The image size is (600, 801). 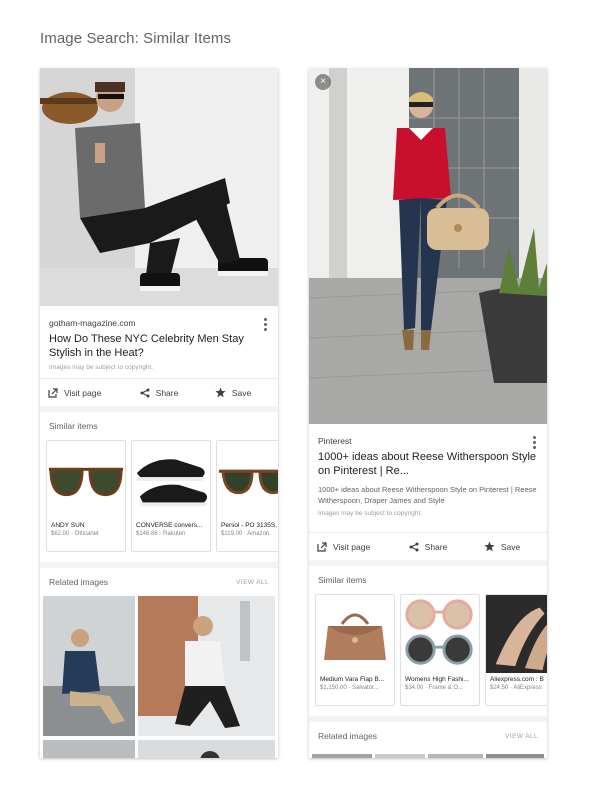 I want to click on result-source: gotham-magazine.com, so click(x=159, y=323).